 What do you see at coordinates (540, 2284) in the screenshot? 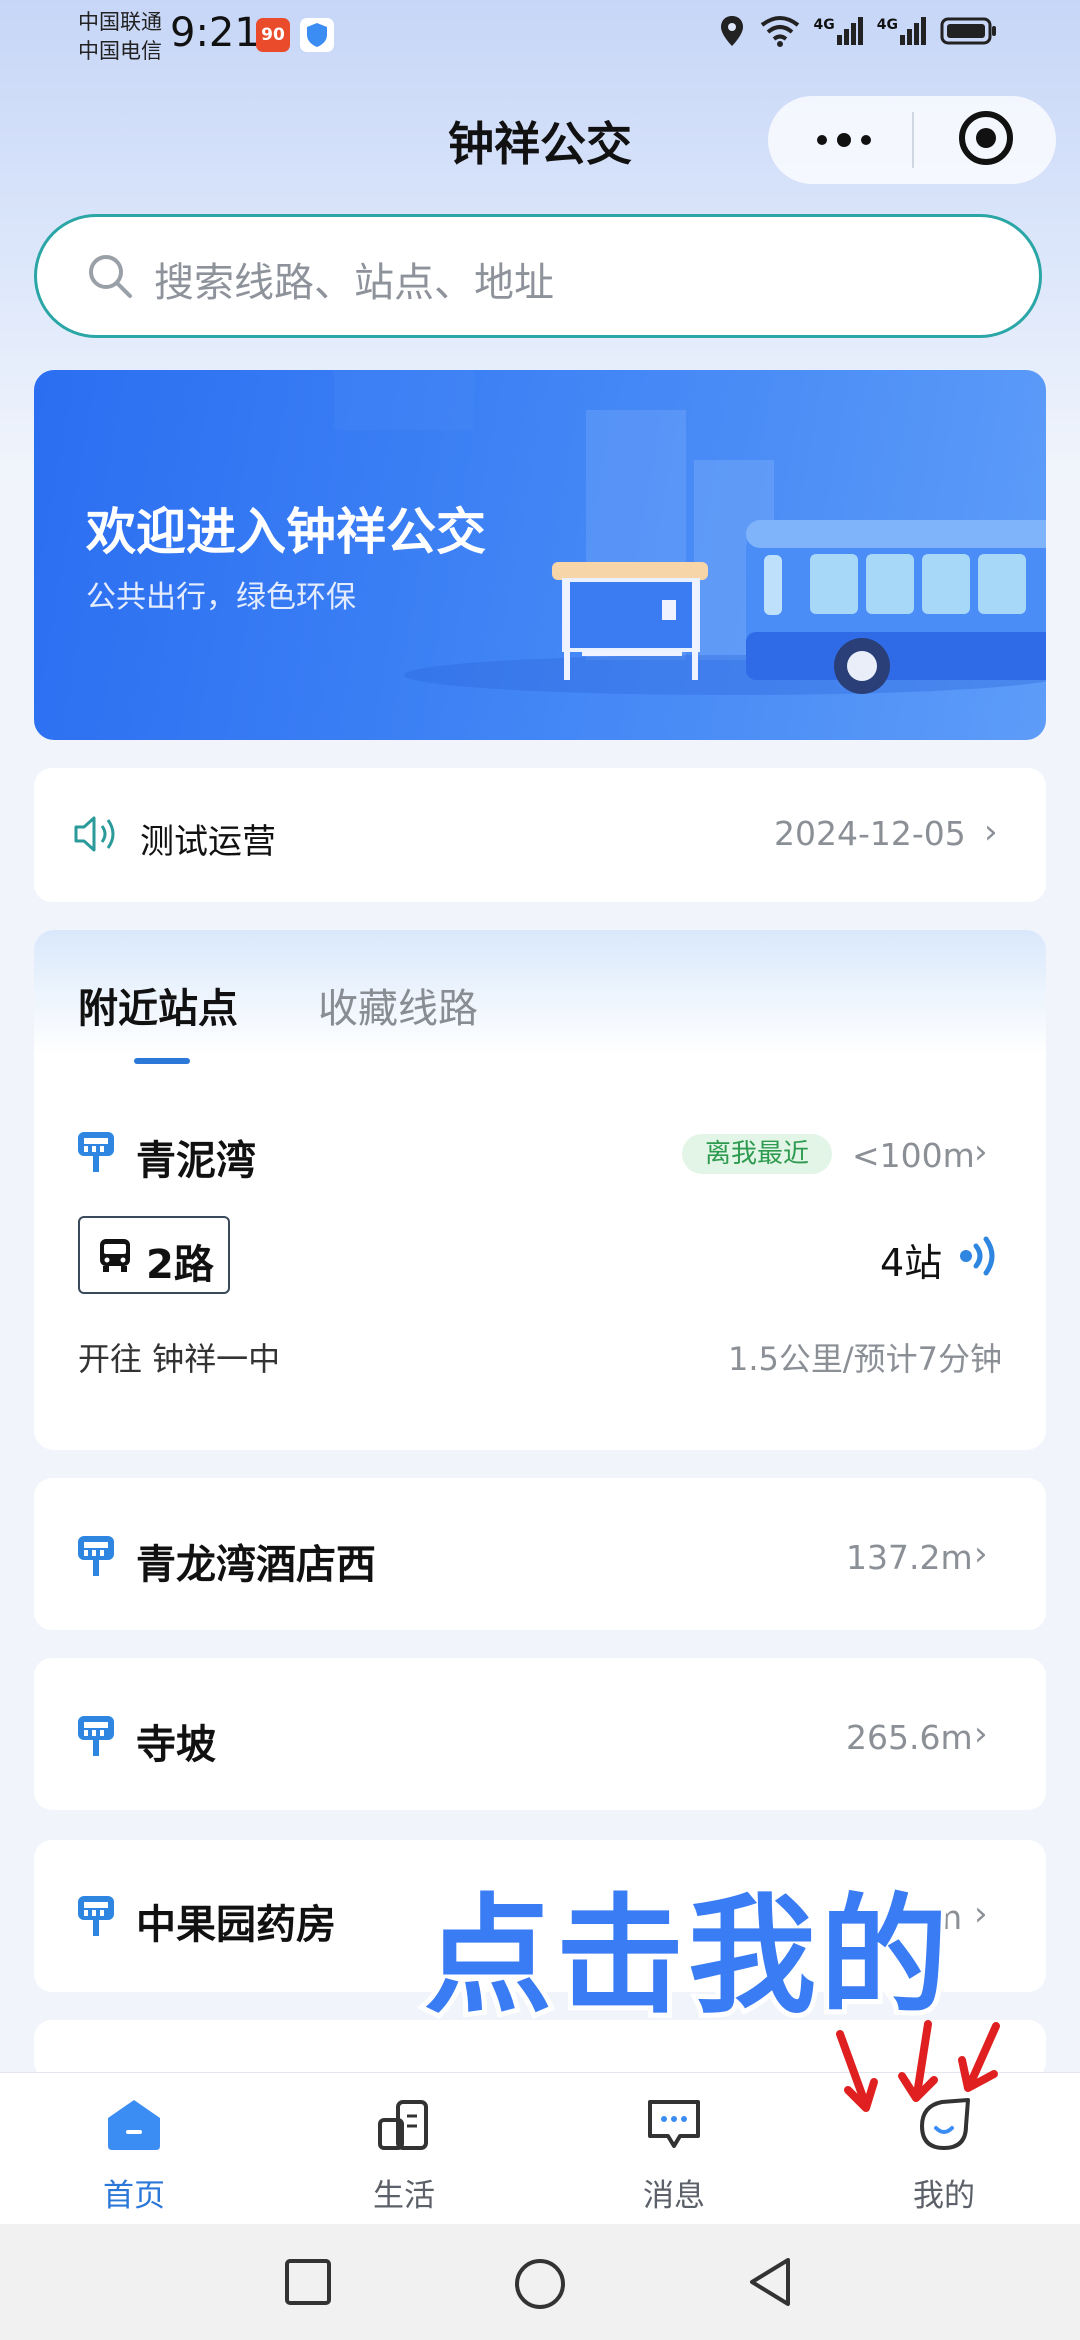
I see `home-button` at bounding box center [540, 2284].